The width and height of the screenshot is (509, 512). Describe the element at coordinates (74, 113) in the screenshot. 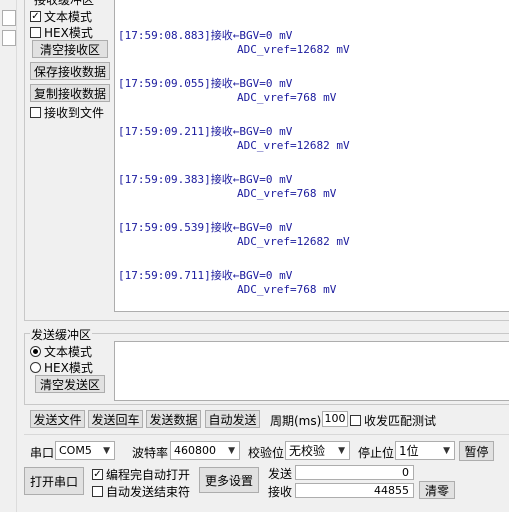

I see `receive-to-file-label: 接收到文件` at that location.